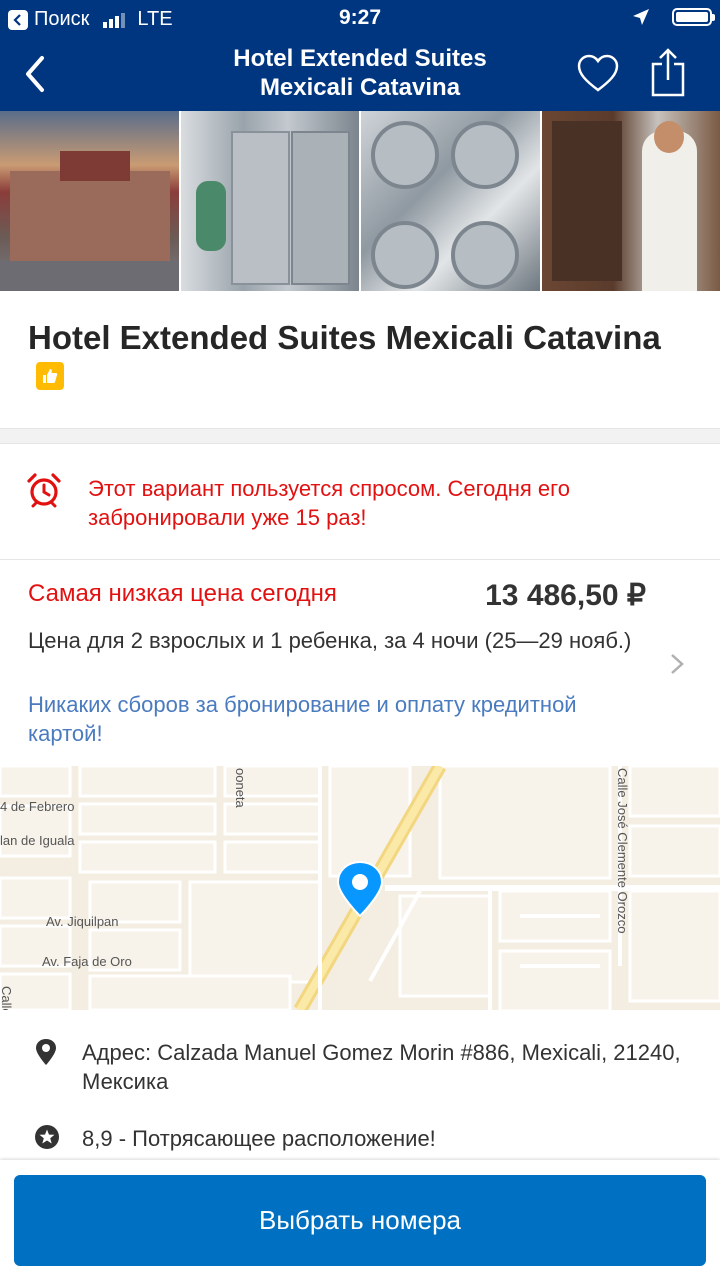 The image size is (720, 1280). What do you see at coordinates (360, 87) in the screenshot?
I see `navbar-title-line2: Mexicali Catavina` at bounding box center [360, 87].